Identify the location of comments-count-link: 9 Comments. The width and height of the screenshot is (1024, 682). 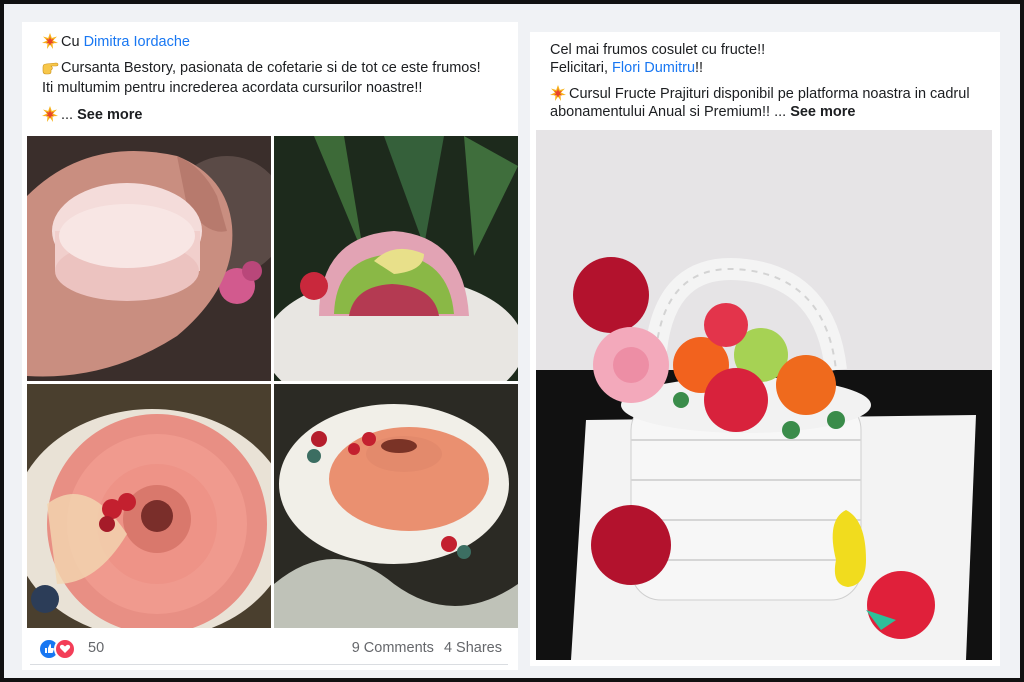
(393, 648).